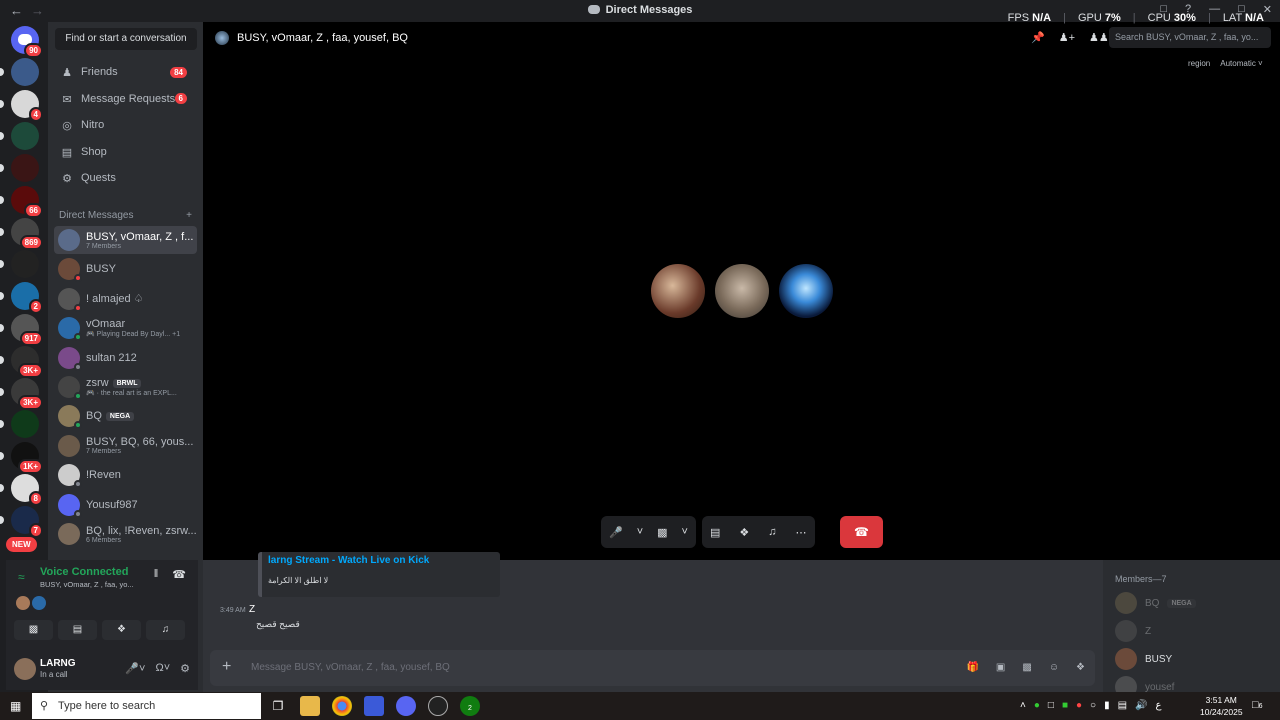 This screenshot has height=720, width=1280. What do you see at coordinates (1065, 705) in the screenshot?
I see `nvidia-icon: ■` at bounding box center [1065, 705].